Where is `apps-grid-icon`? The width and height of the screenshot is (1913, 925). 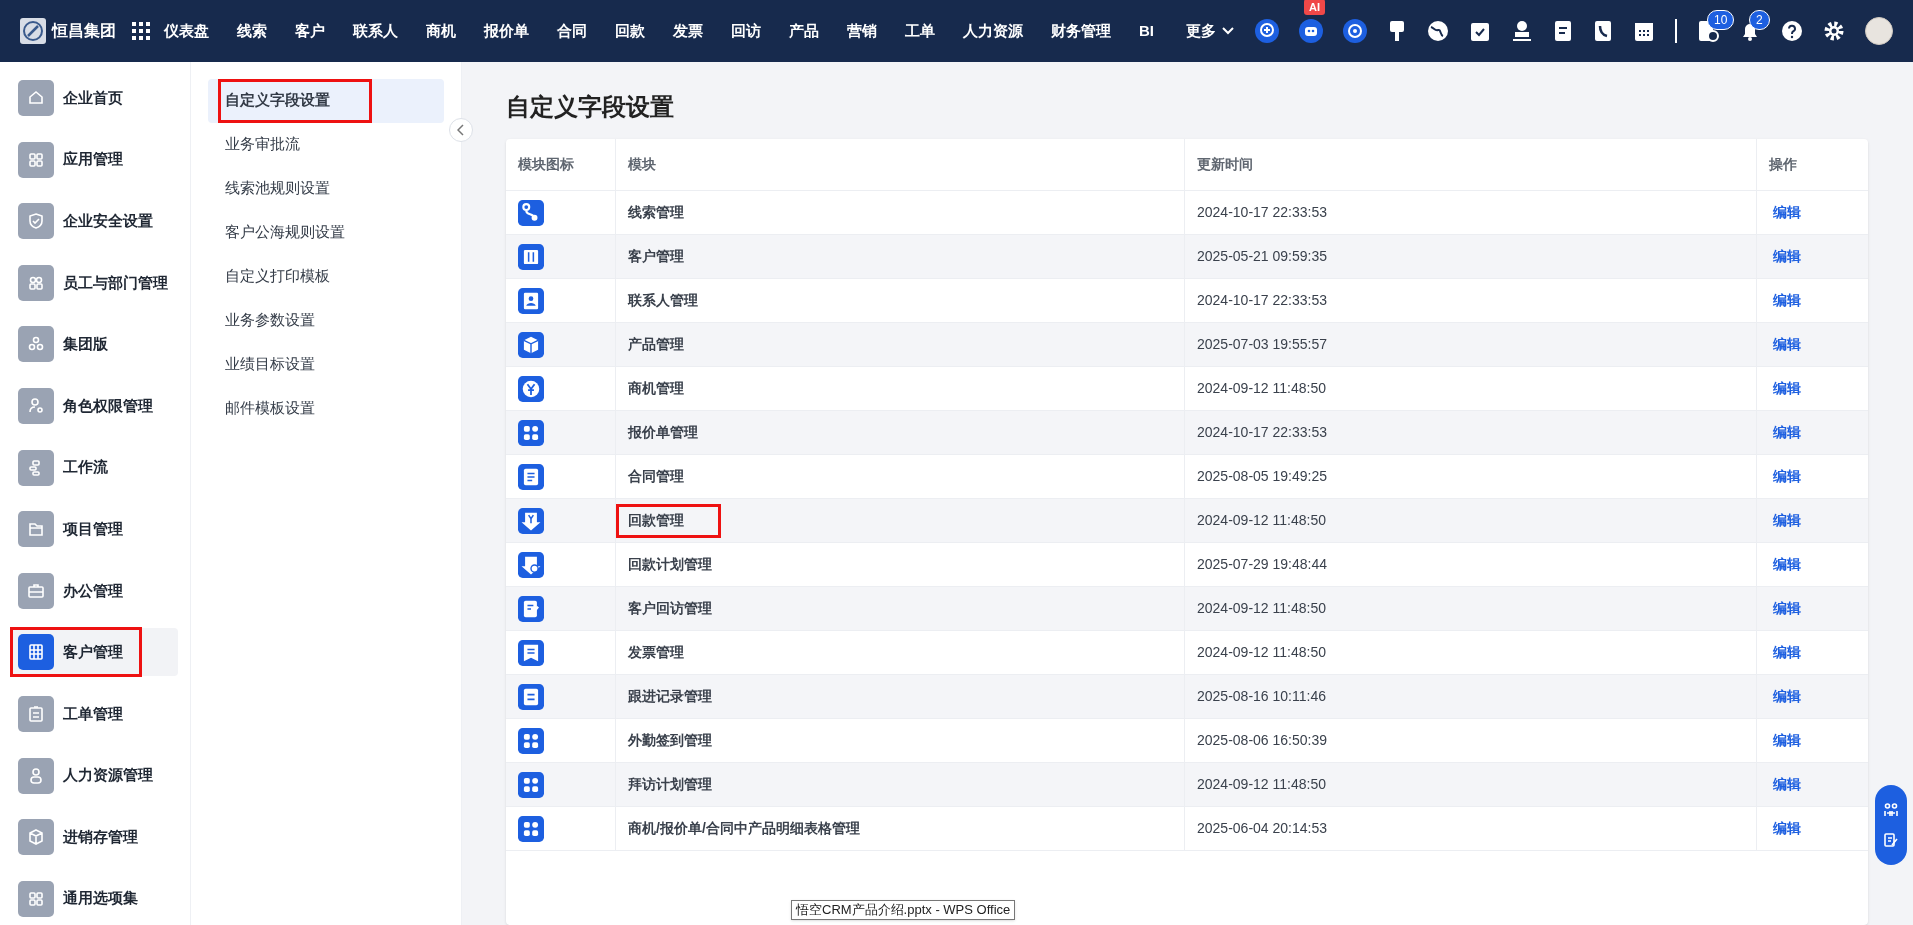 apps-grid-icon is located at coordinates (141, 31).